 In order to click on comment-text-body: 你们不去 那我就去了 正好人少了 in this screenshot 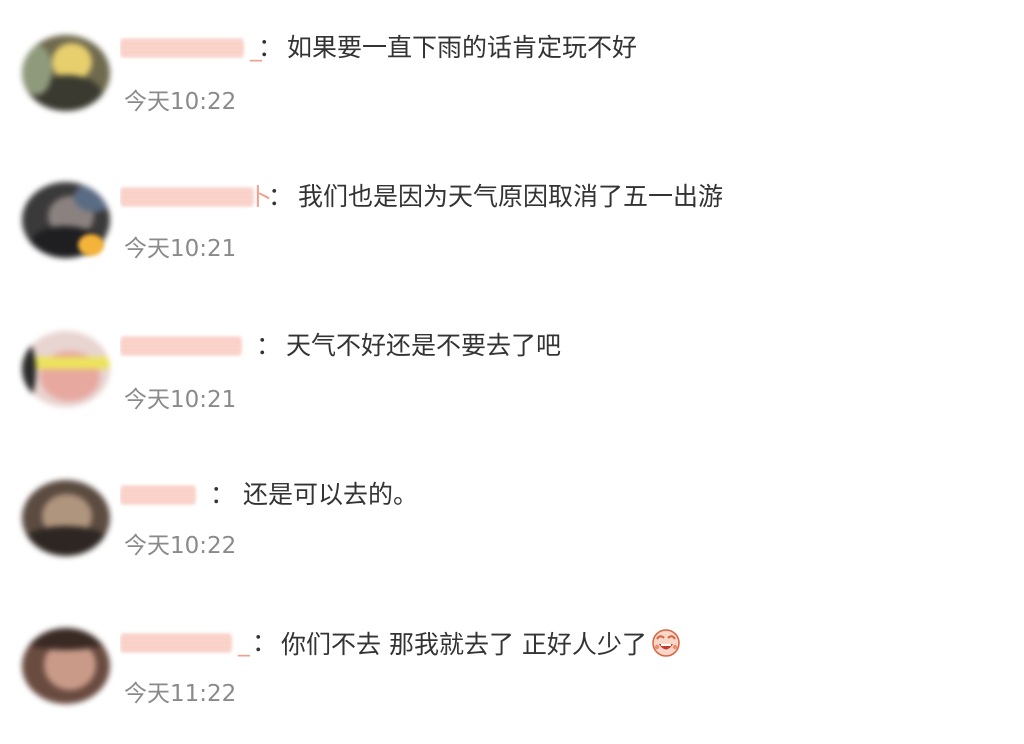, I will do `click(464, 644)`.